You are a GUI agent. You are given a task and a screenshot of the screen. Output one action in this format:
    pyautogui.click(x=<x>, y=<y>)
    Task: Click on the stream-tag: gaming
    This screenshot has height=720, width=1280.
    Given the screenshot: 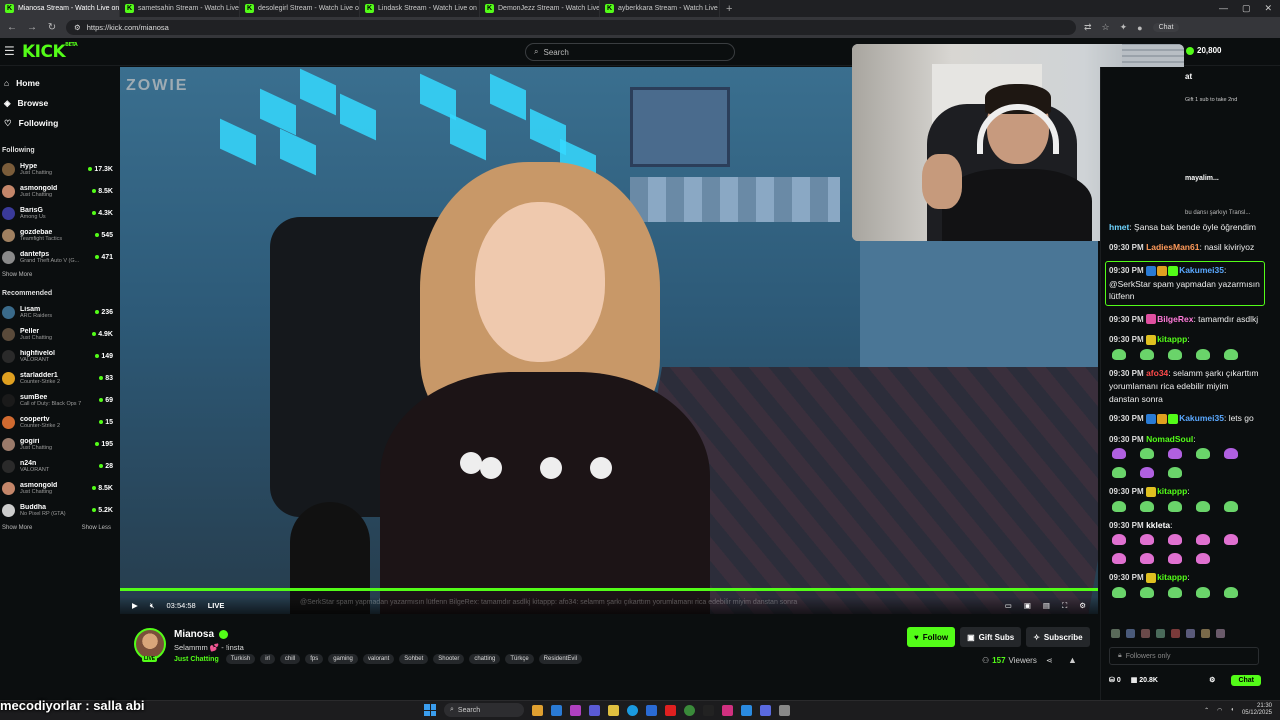 What is the action you would take?
    pyautogui.click(x=343, y=659)
    